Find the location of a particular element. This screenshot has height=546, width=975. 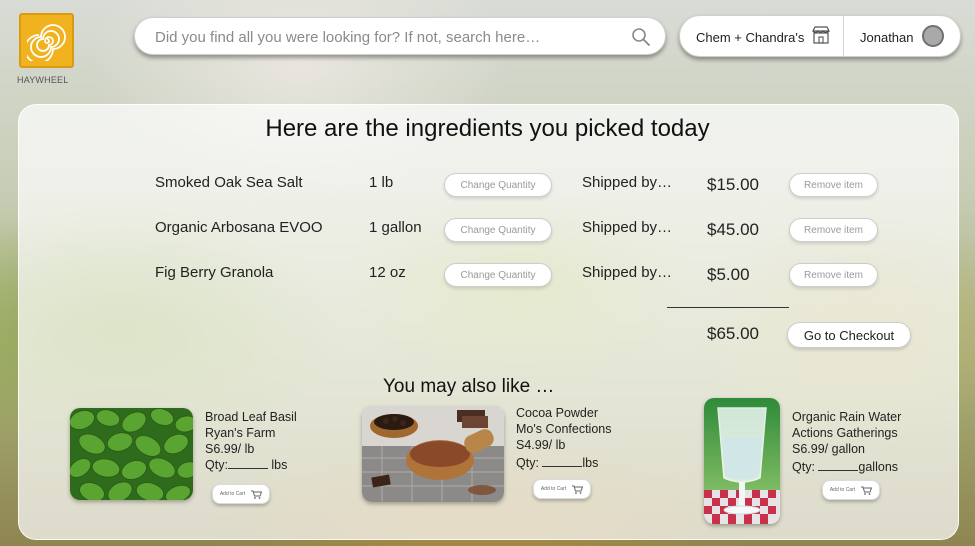

item-price: $15.00 is located at coordinates (733, 184).